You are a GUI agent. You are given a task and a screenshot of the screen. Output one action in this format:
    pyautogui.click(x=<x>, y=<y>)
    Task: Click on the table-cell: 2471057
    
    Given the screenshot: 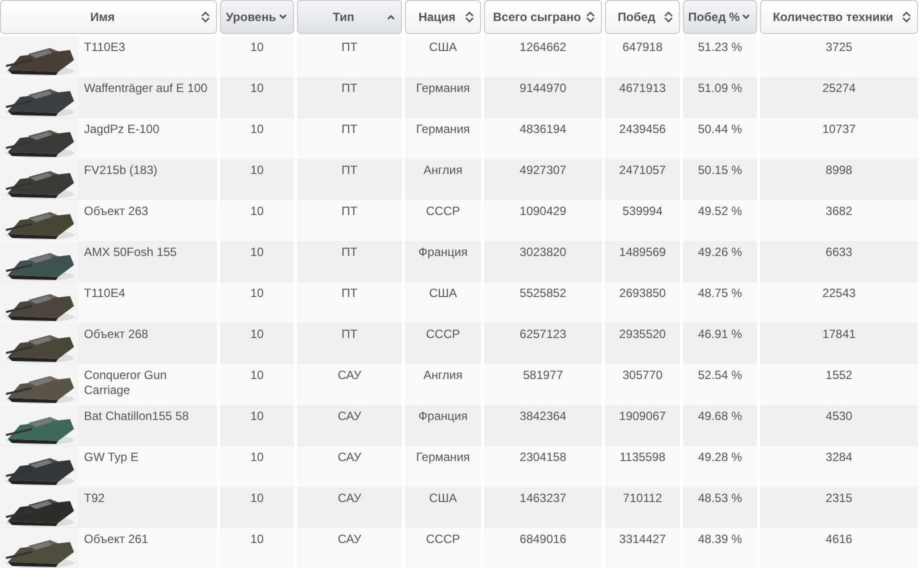 What is the action you would take?
    pyautogui.click(x=642, y=170)
    